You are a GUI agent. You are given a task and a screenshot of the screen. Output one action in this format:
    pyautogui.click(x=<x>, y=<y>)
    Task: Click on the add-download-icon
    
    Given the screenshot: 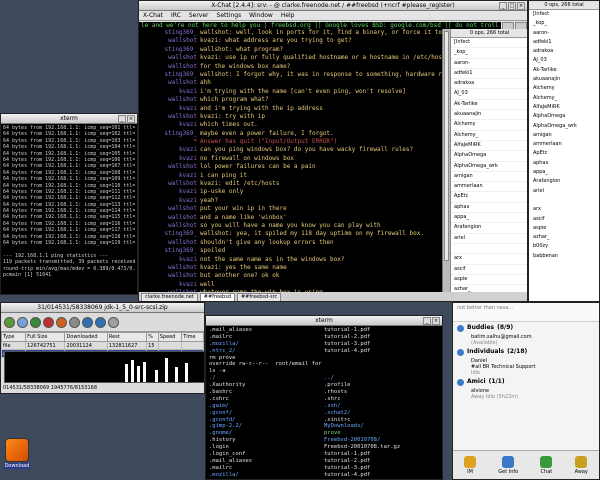 What is the action you would take?
    pyautogui.click(x=9, y=322)
    